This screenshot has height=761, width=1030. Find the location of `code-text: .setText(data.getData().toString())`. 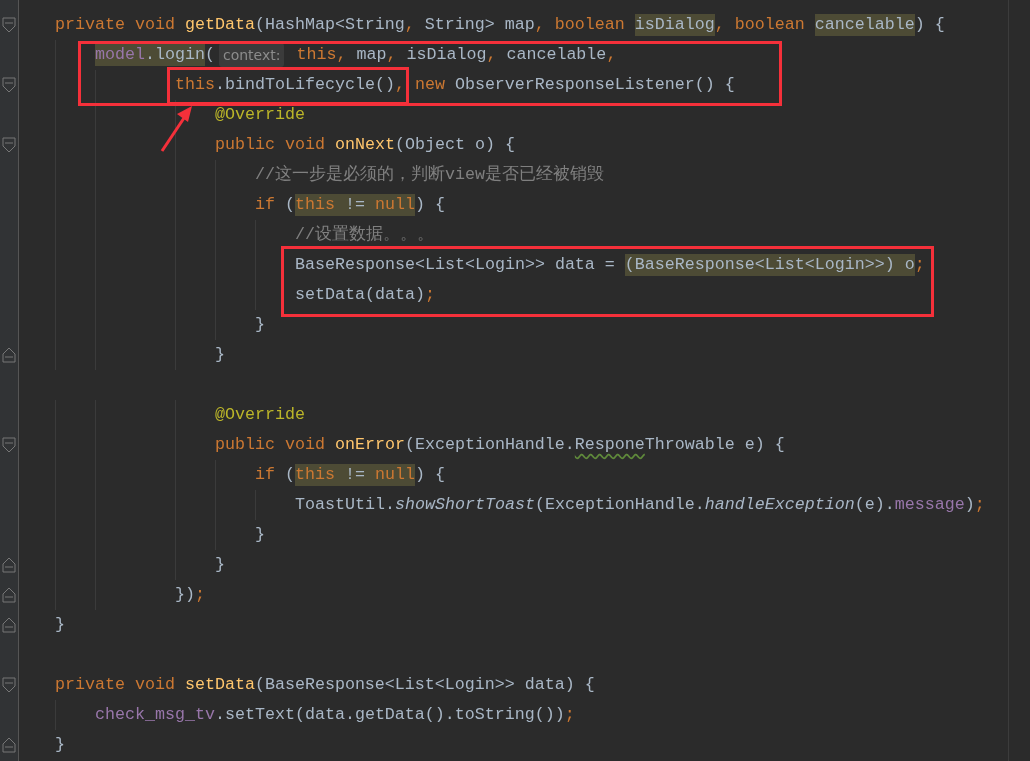

code-text: .setText(data.getData().toString()) is located at coordinates (389, 715).